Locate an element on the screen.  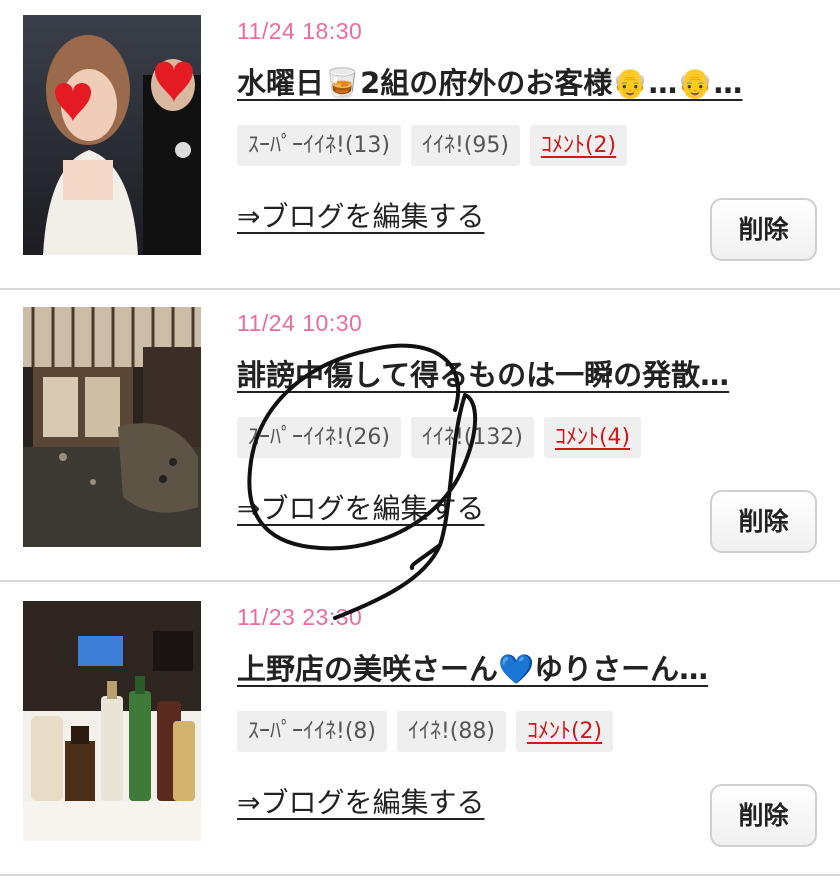
reaction-badges: ｽｰﾊﾟｰｲｲﾈ!(26) ｲｲﾈ!(132) ｺﾒﾝﾄ(4) is located at coordinates (439, 437).